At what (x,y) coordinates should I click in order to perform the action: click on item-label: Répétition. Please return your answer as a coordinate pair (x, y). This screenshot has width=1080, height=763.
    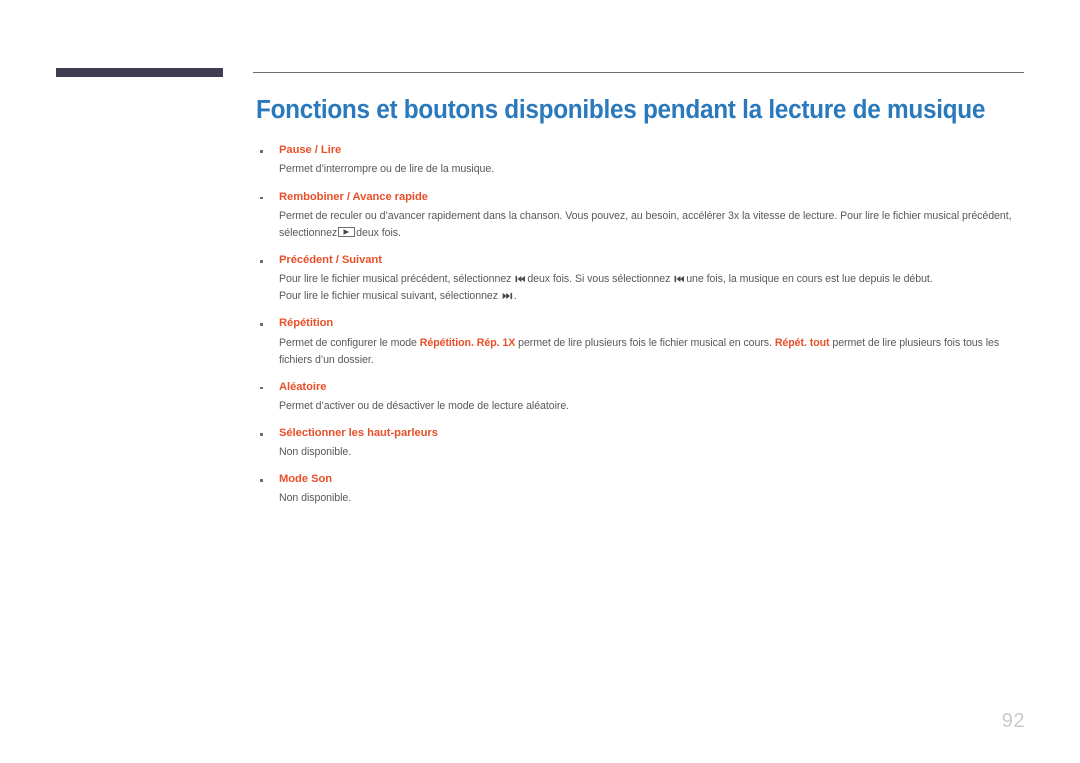
    Looking at the image, I should click on (306, 323).